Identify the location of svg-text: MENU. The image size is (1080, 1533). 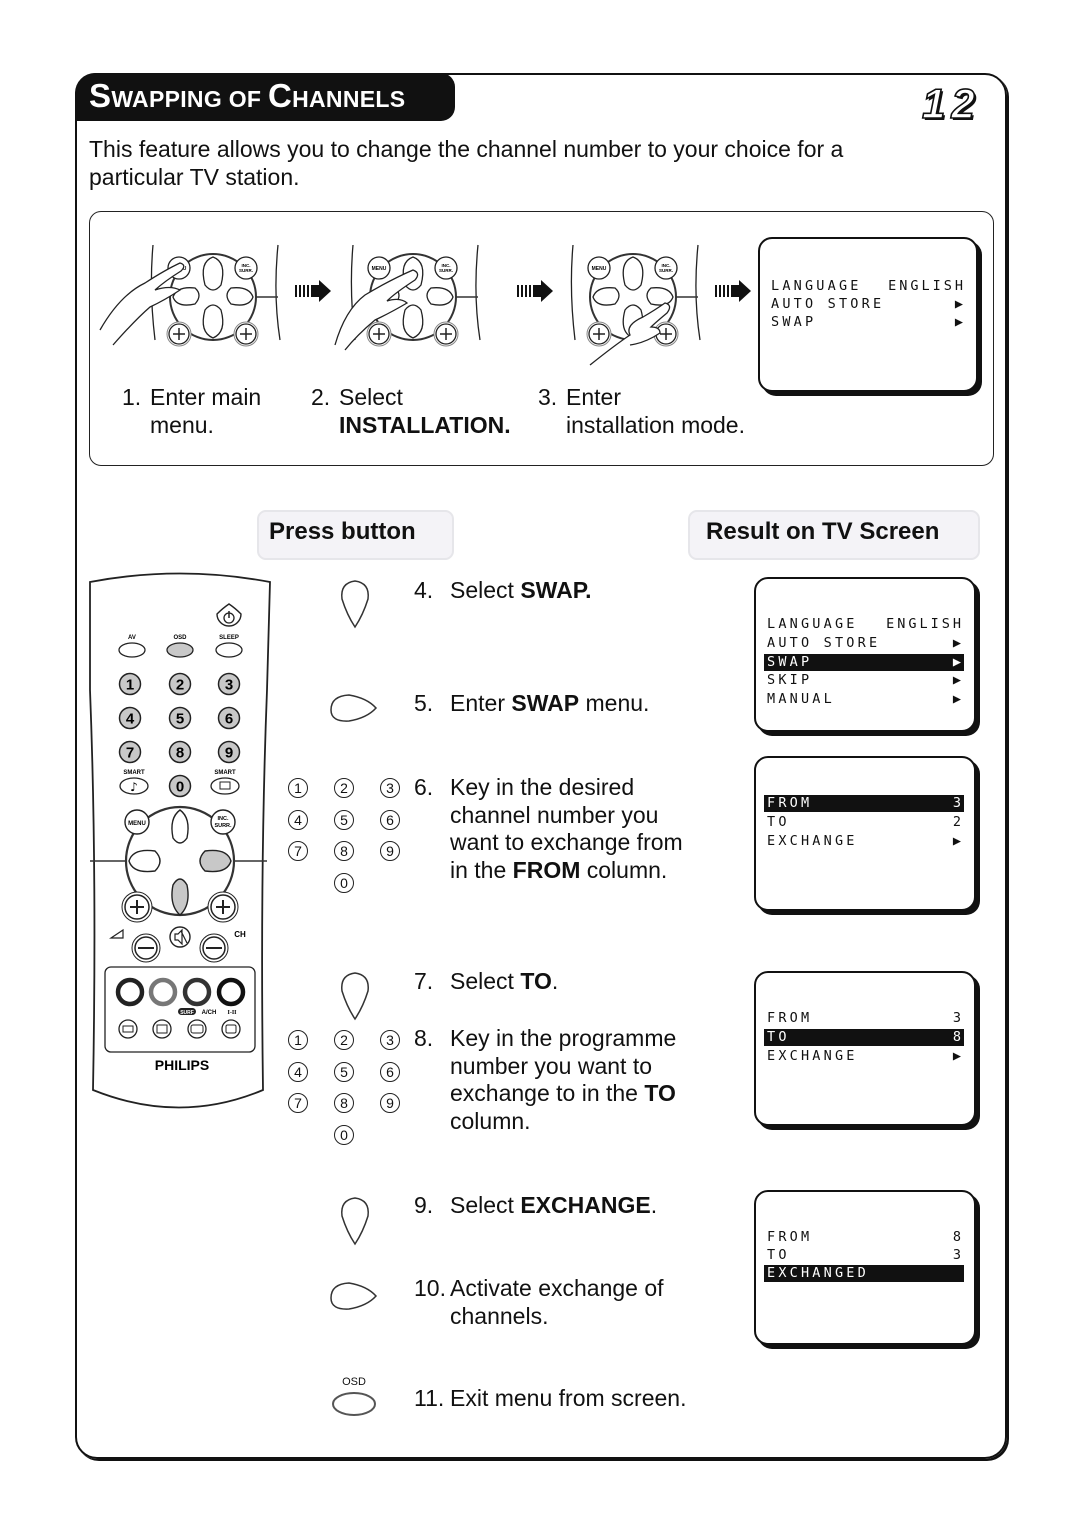
(137, 824).